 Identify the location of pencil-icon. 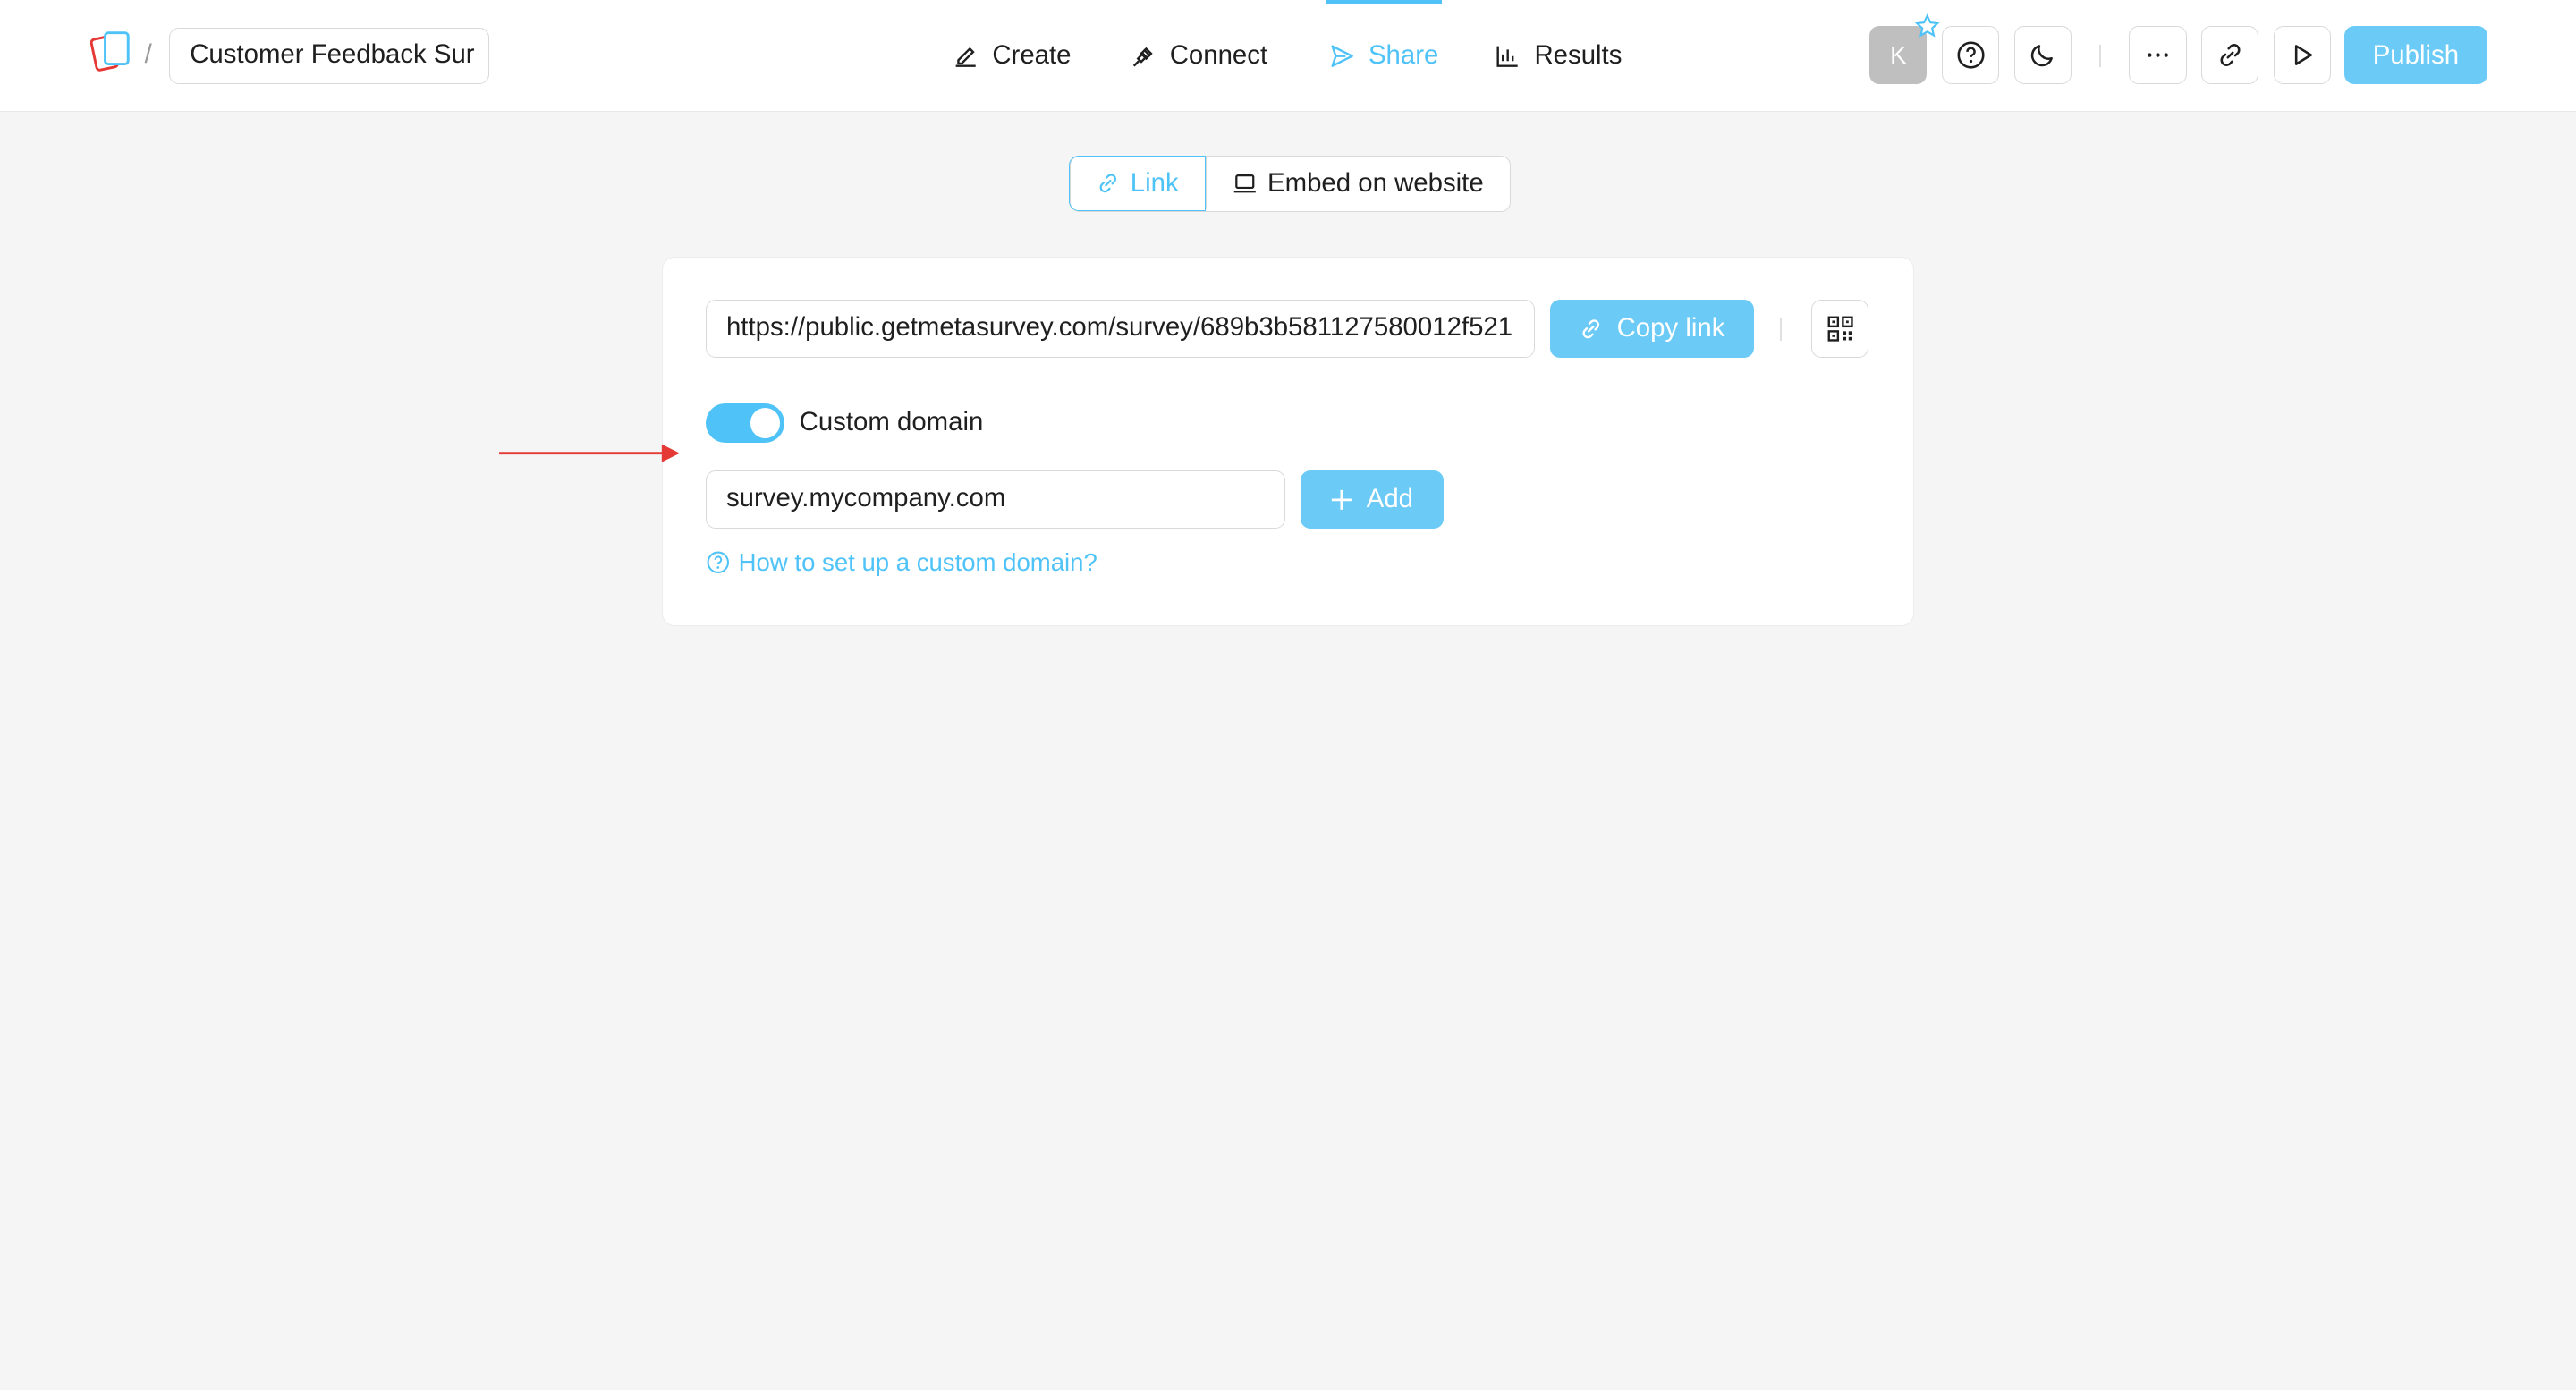
(965, 57).